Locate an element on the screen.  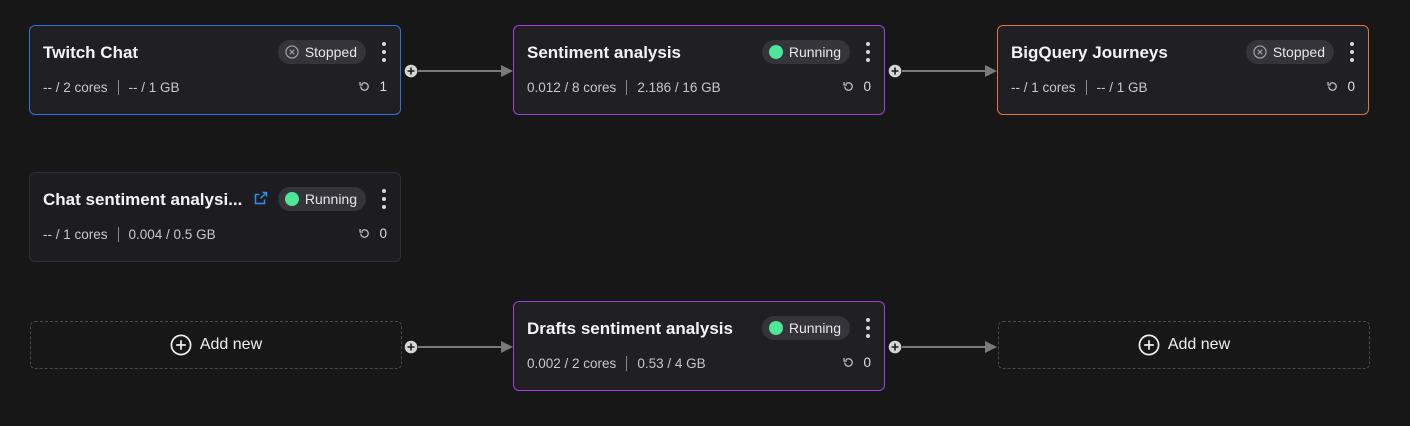
restart-count: 1 is located at coordinates (372, 86).